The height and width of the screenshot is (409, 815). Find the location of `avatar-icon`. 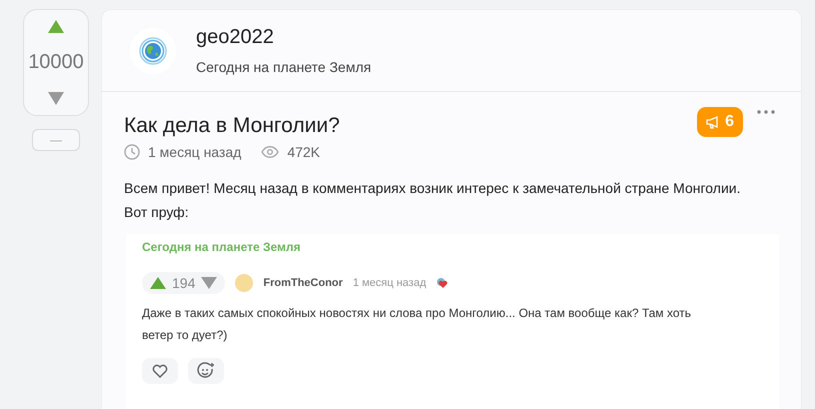

avatar-icon is located at coordinates (244, 283).